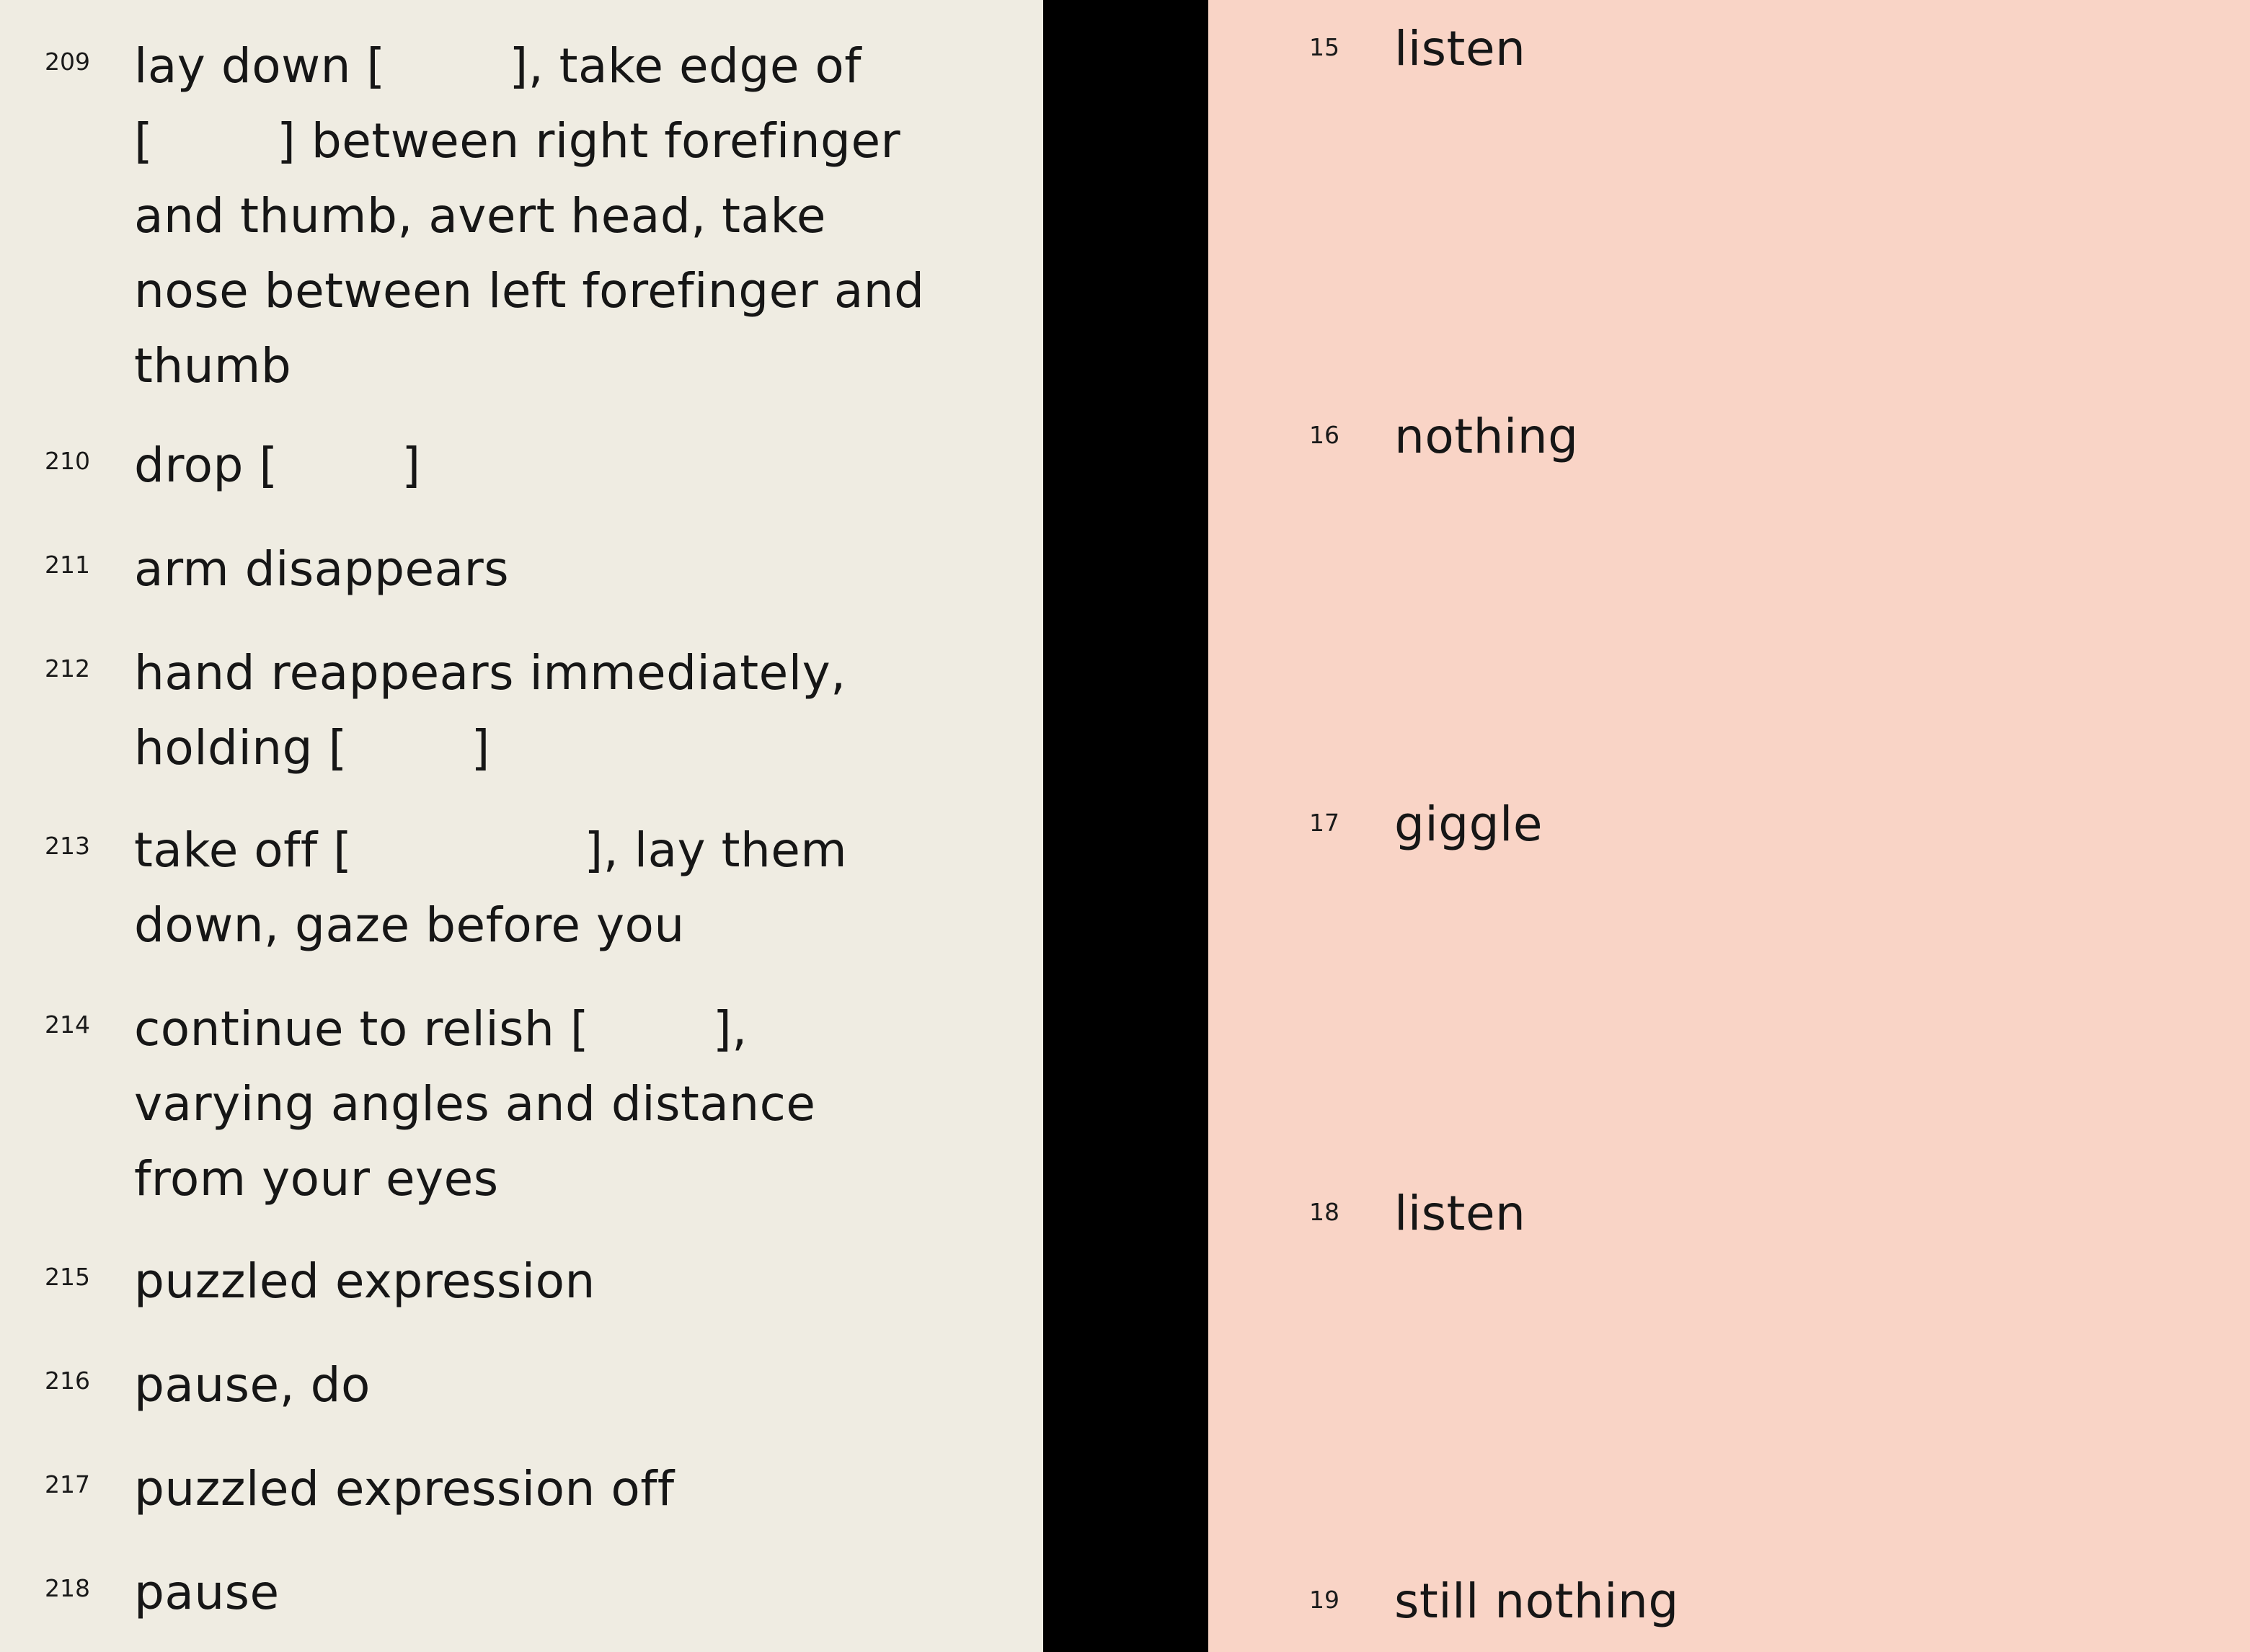  What do you see at coordinates (67, 1484) in the screenshot?
I see `line-number: 217` at bounding box center [67, 1484].